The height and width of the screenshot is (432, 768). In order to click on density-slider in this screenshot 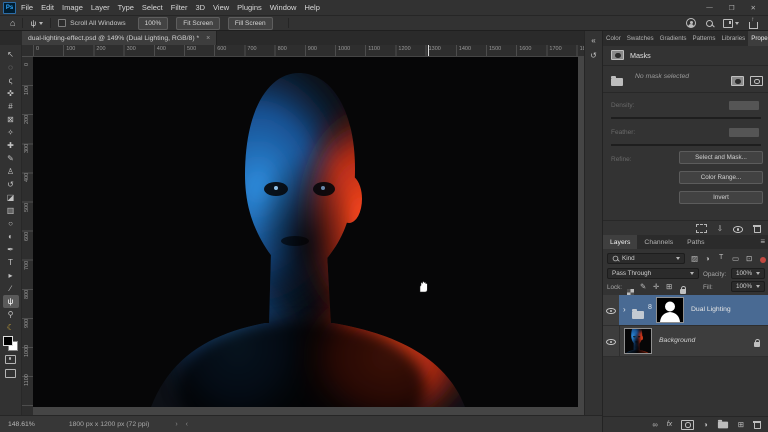, I will do `click(686, 118)`.